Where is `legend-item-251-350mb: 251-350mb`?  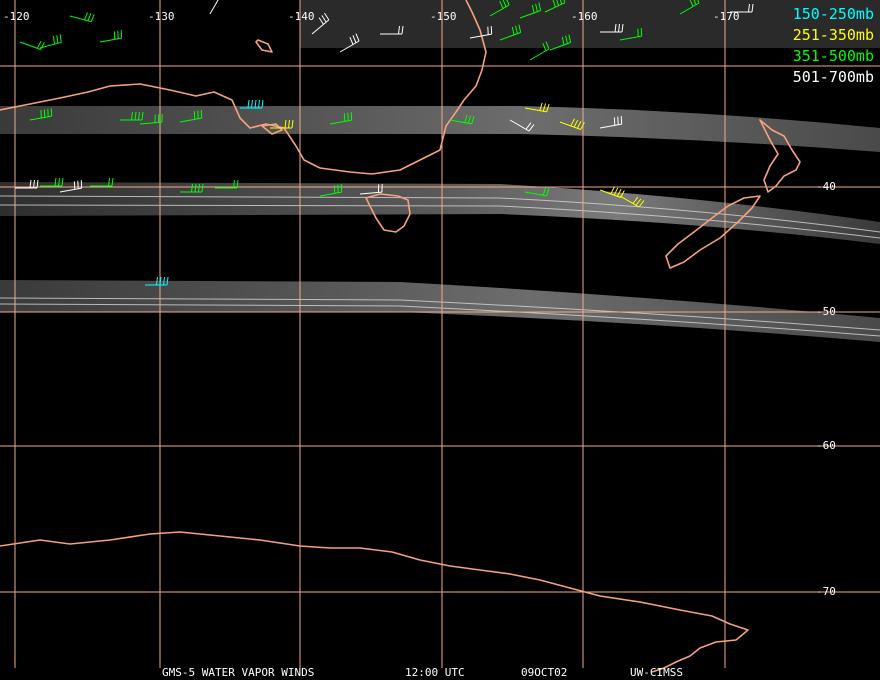
legend-item-251-350mb: 251-350mb is located at coordinates (833, 35).